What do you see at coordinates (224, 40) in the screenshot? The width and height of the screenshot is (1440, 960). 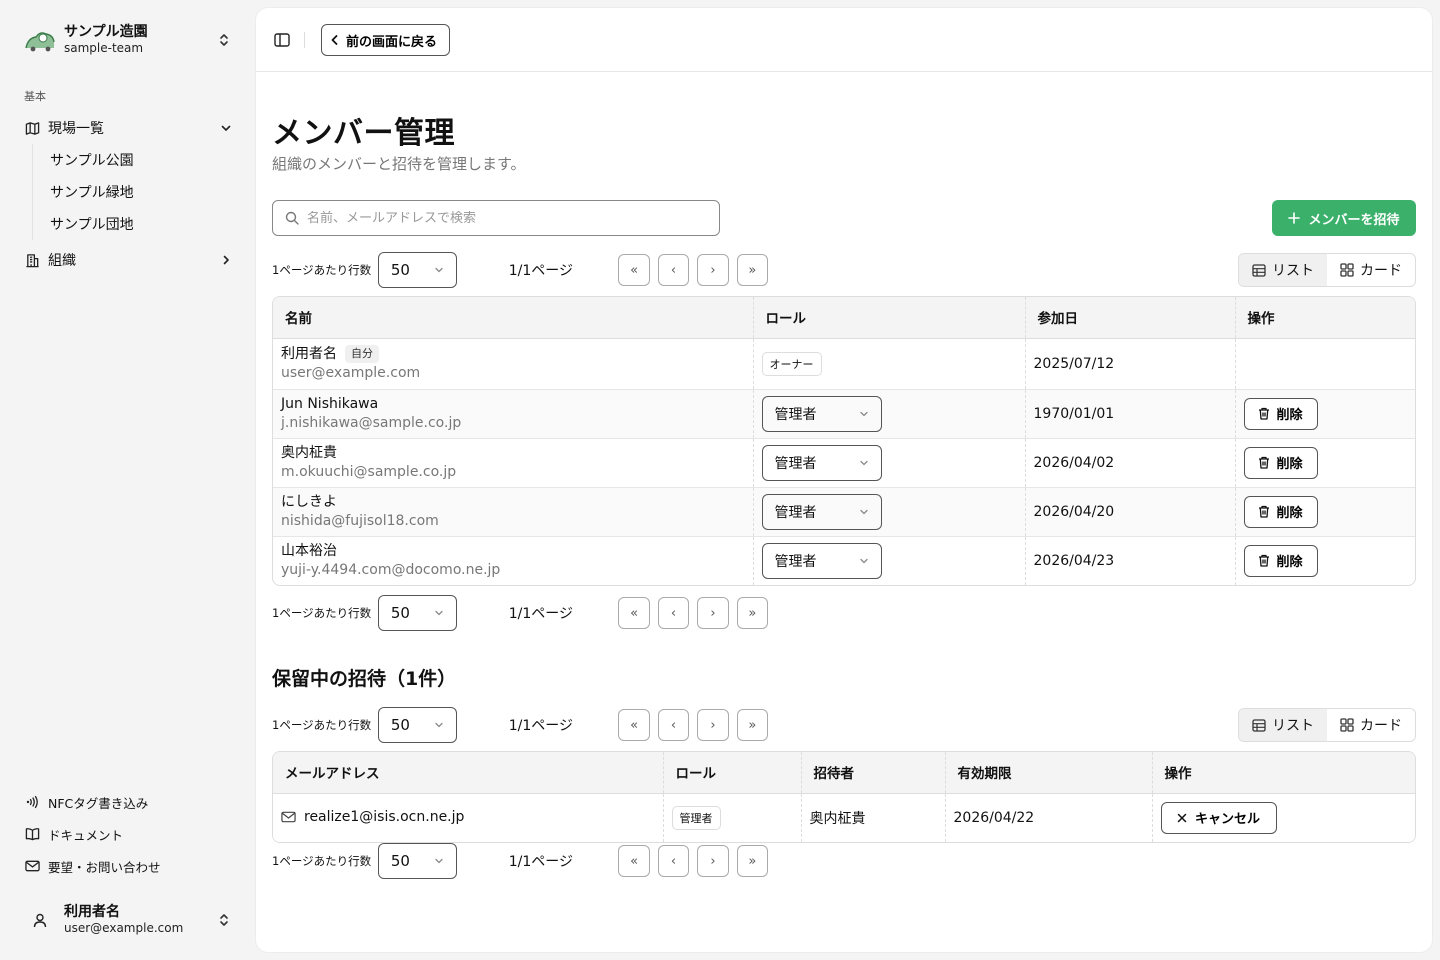 I see `chevrons-up-down-icon` at bounding box center [224, 40].